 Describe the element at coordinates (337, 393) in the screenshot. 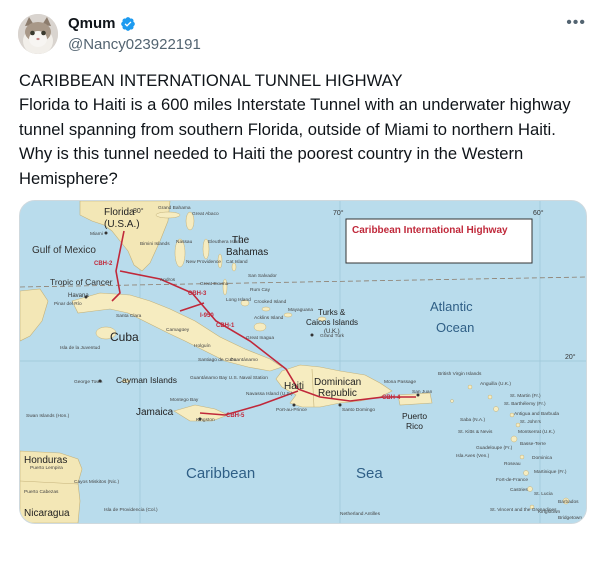

I see `label-republic: Republic` at that location.